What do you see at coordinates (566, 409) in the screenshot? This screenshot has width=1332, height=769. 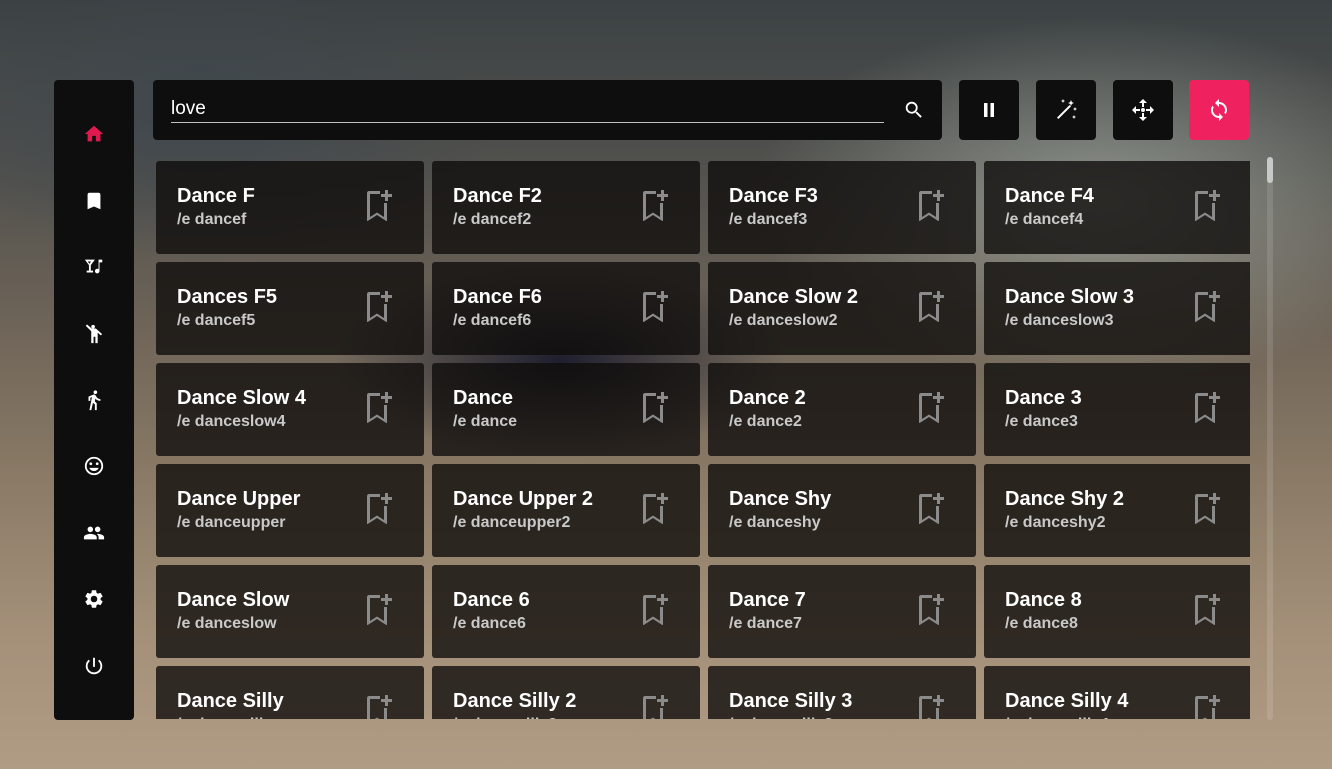 I see `emote-card: Dance/e dance` at bounding box center [566, 409].